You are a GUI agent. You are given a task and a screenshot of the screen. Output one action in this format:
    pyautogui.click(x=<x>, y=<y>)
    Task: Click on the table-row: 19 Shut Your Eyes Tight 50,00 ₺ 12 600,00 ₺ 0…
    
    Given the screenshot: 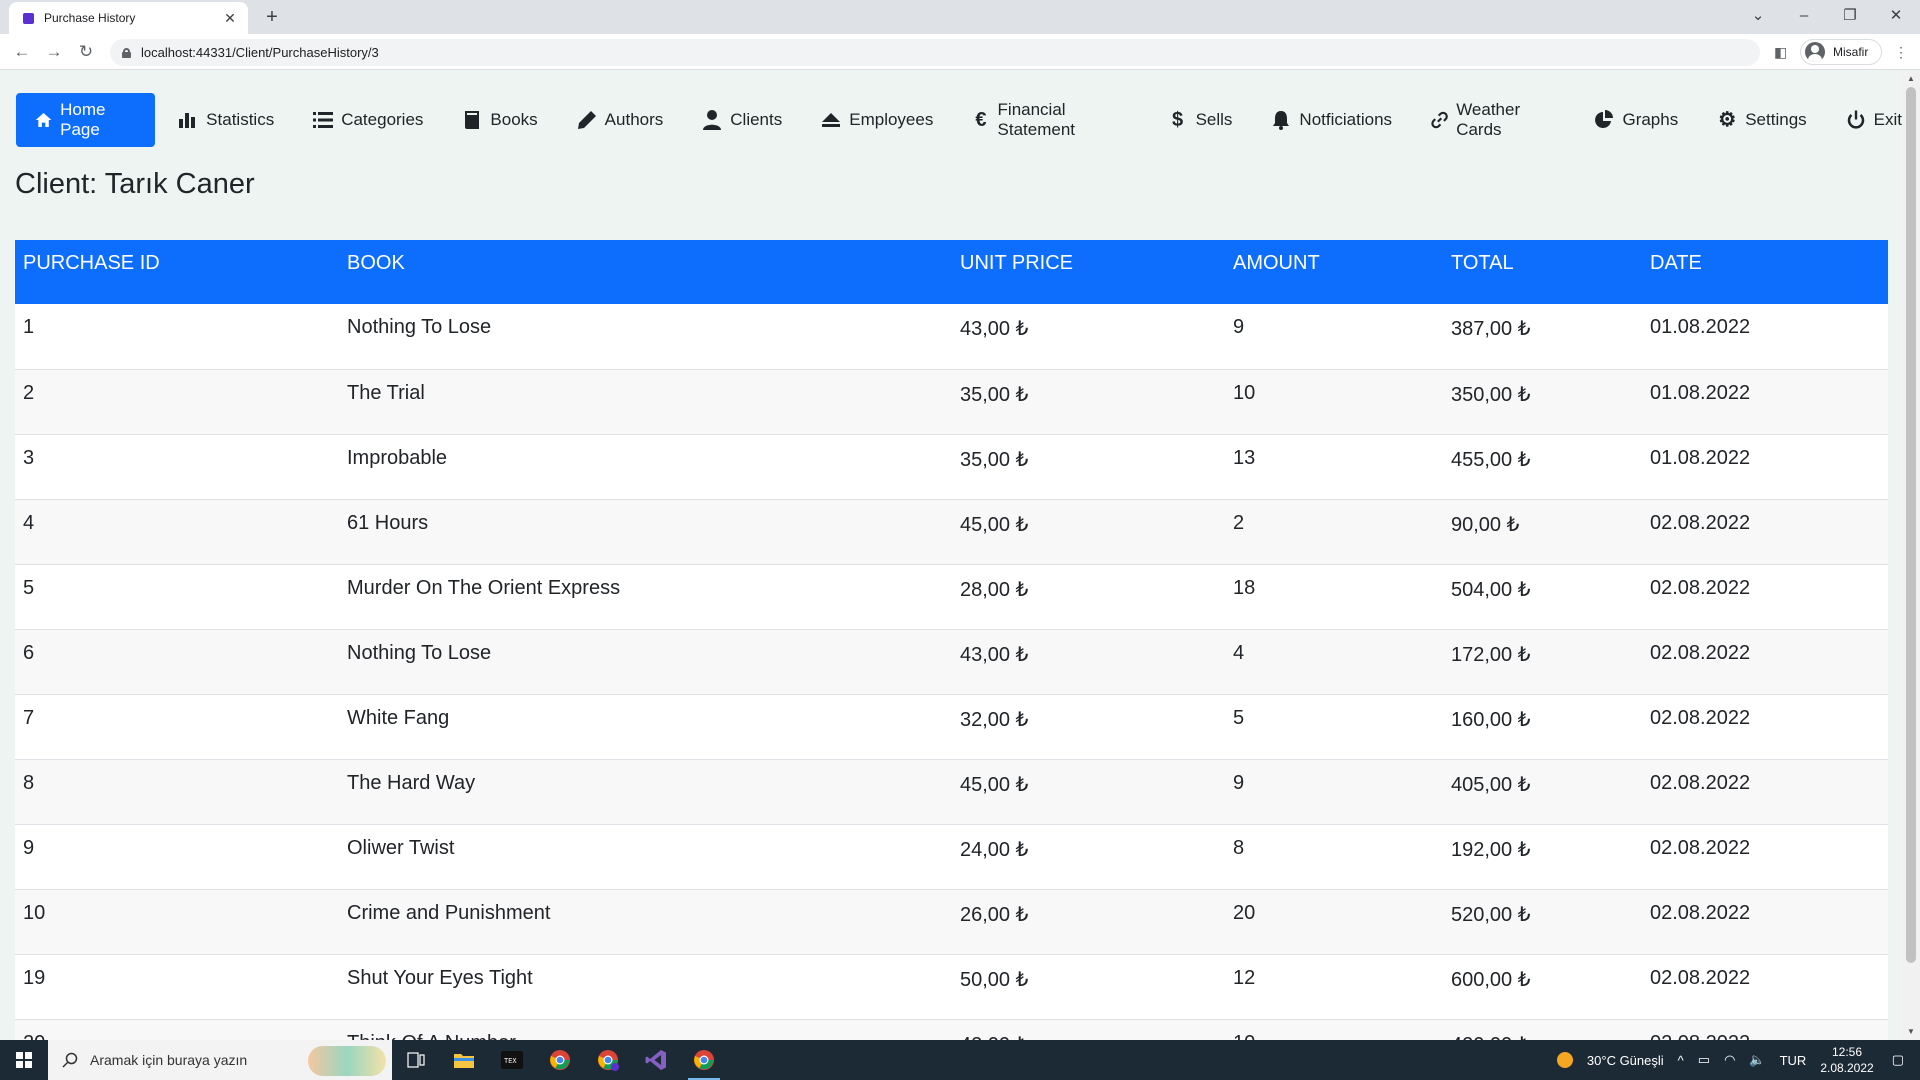 What is the action you would take?
    pyautogui.click(x=951, y=987)
    